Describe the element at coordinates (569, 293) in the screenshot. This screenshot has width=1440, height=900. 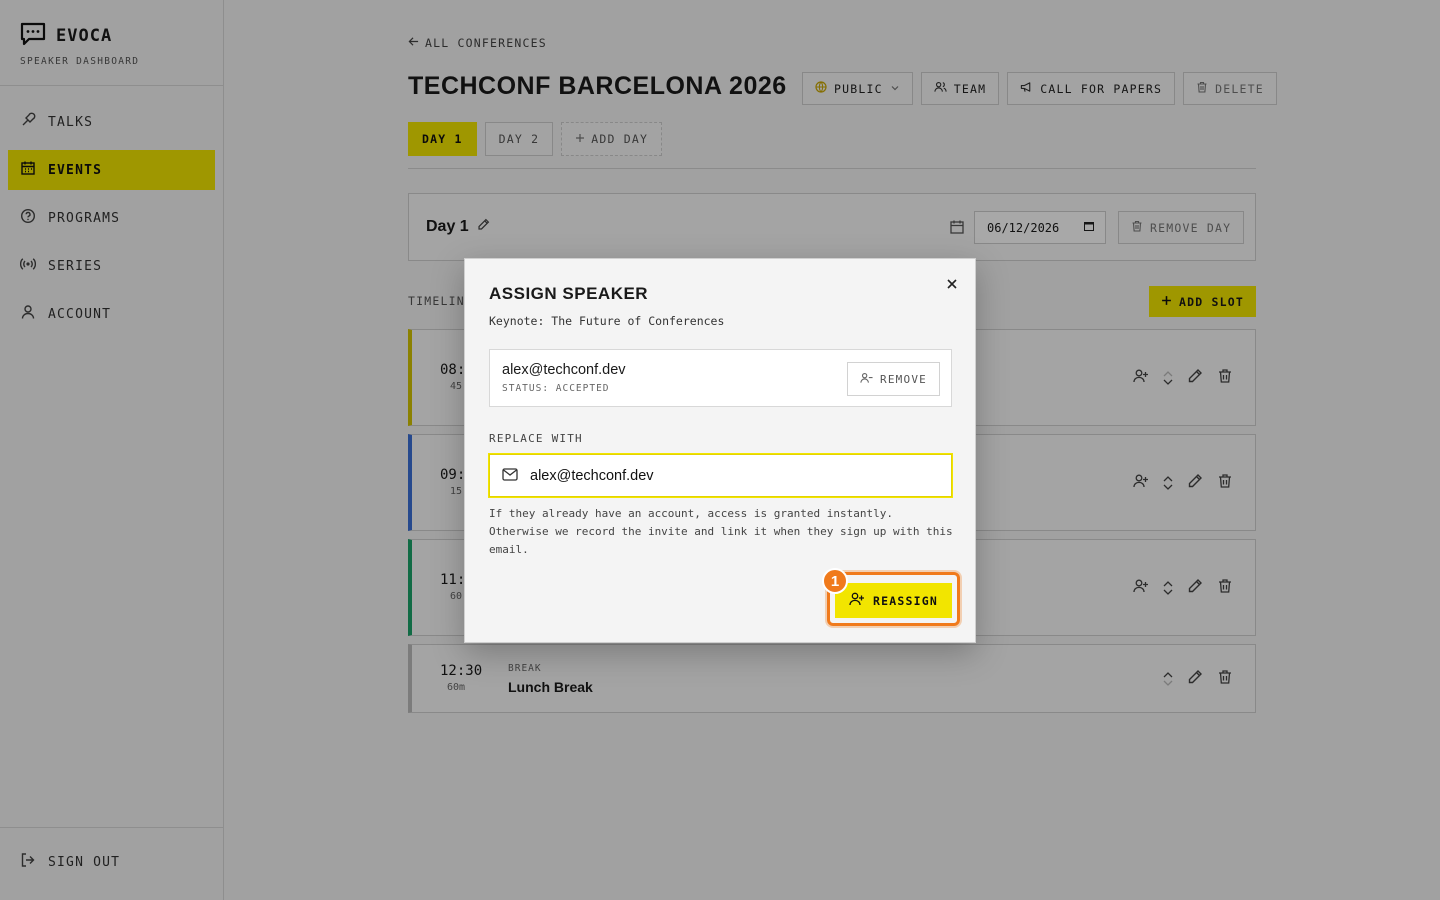
I see `modal-title: ASSIGN SPEAKER` at that location.